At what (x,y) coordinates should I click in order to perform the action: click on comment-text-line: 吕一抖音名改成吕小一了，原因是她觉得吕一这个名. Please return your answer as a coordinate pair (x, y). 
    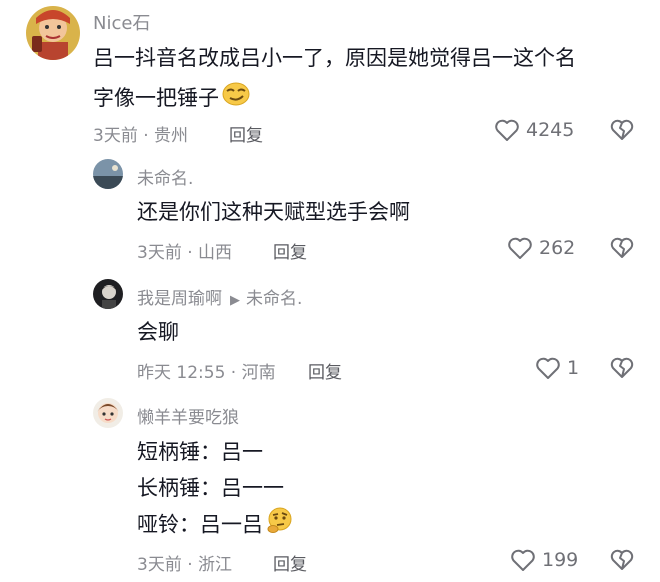
    Looking at the image, I should click on (334, 58).